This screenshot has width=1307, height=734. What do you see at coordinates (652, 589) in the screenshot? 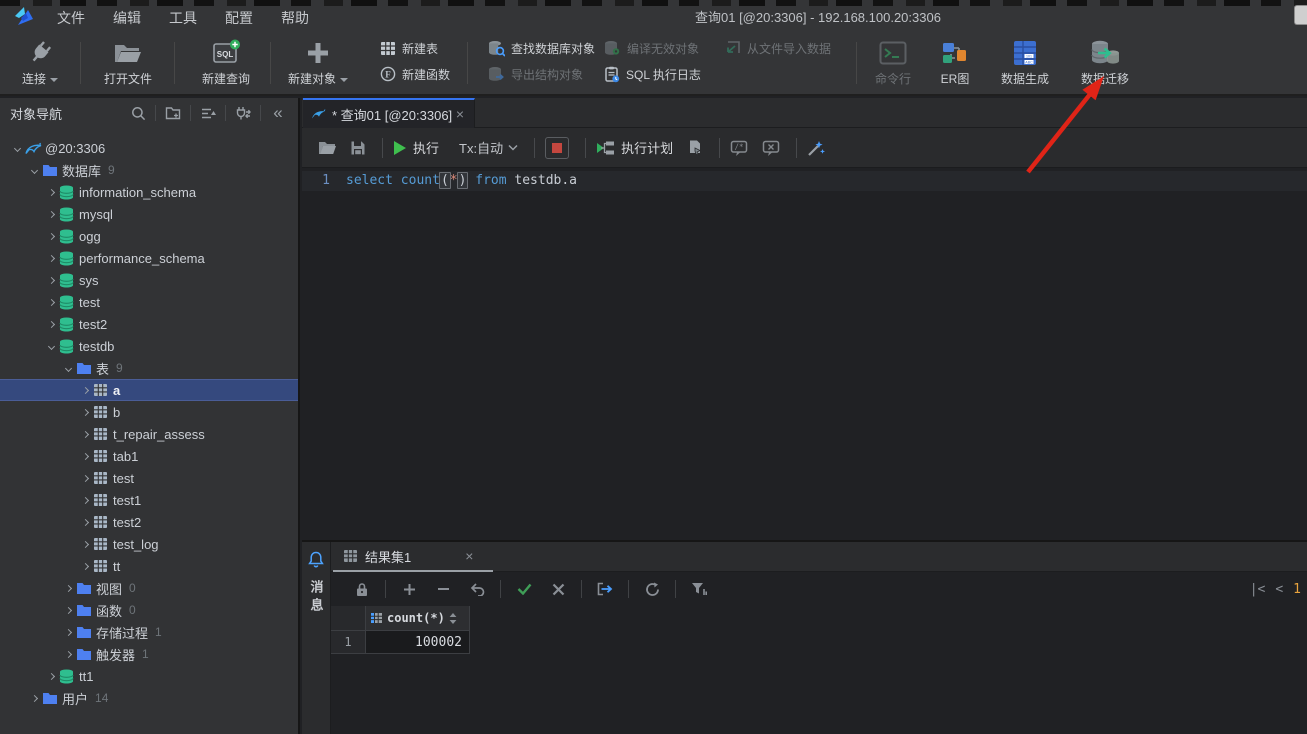
I see `refresh-icon` at bounding box center [652, 589].